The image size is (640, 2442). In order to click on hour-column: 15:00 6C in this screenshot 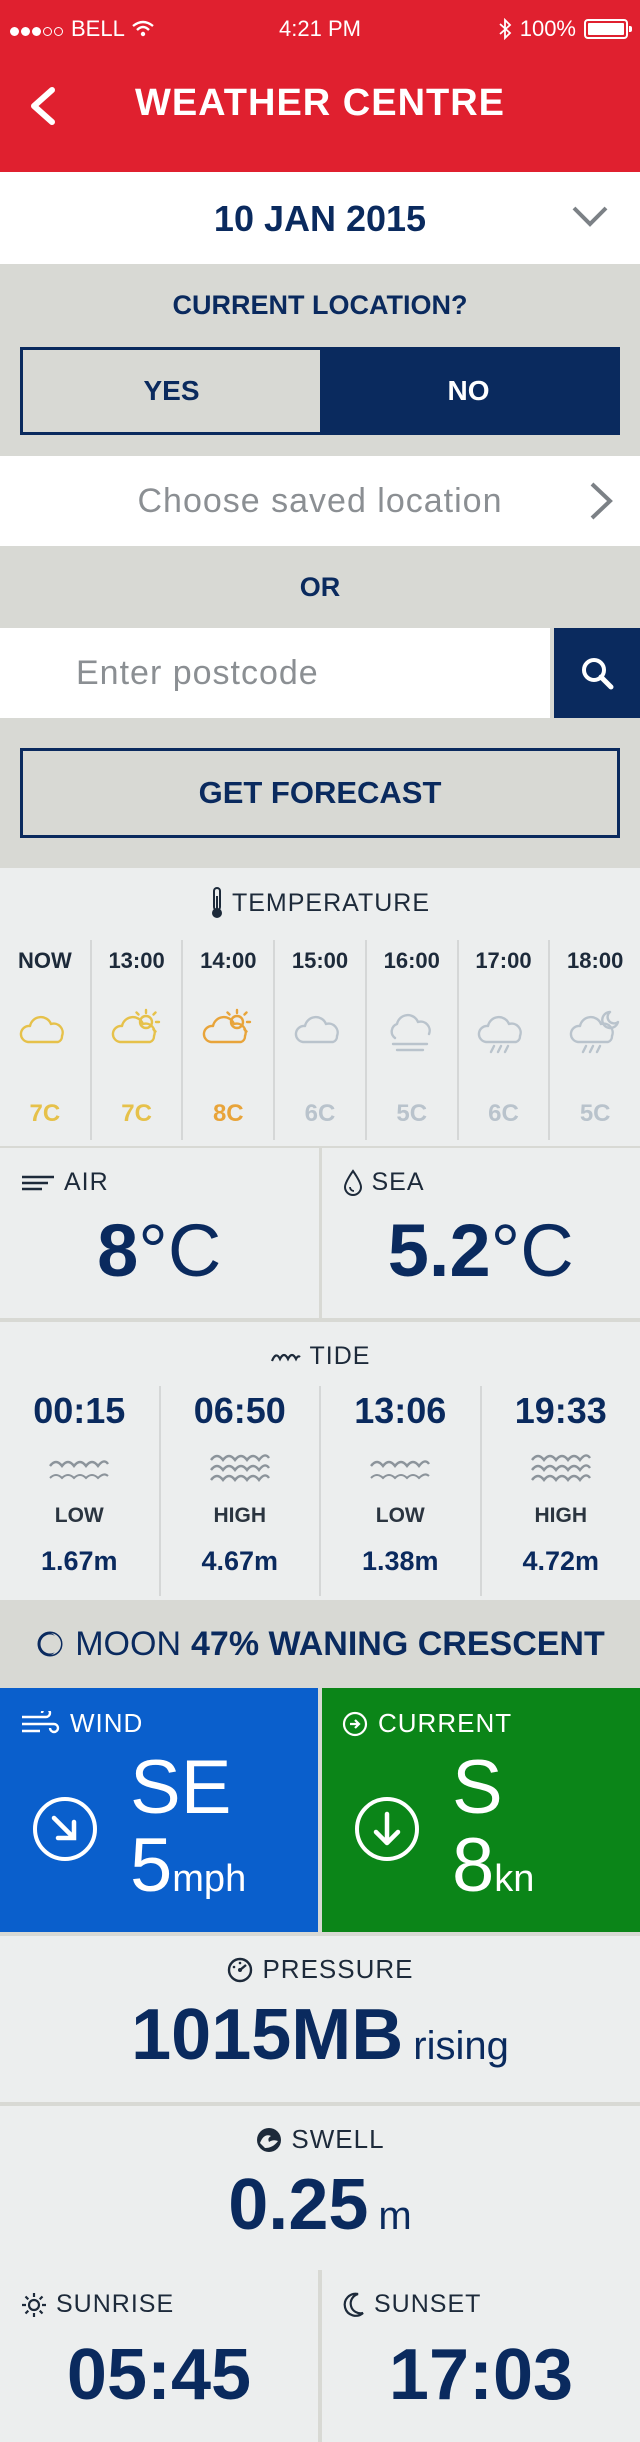, I will do `click(319, 1040)`.